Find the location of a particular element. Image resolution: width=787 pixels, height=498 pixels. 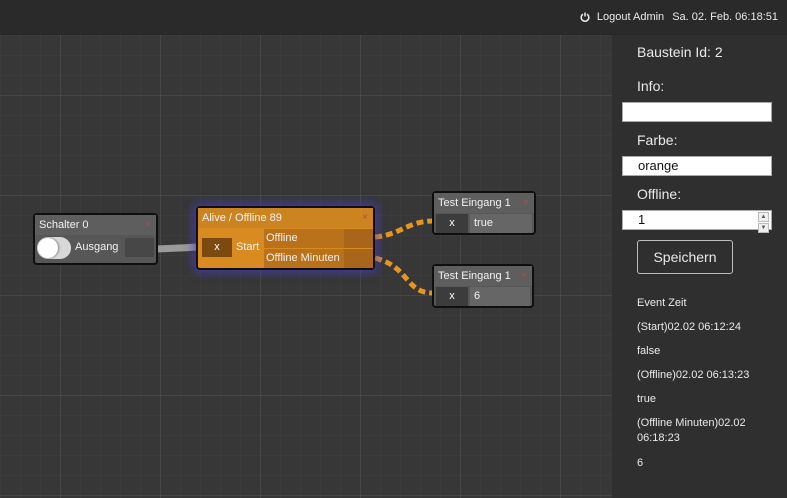

output-port-offline-minuten is located at coordinates (358, 258).